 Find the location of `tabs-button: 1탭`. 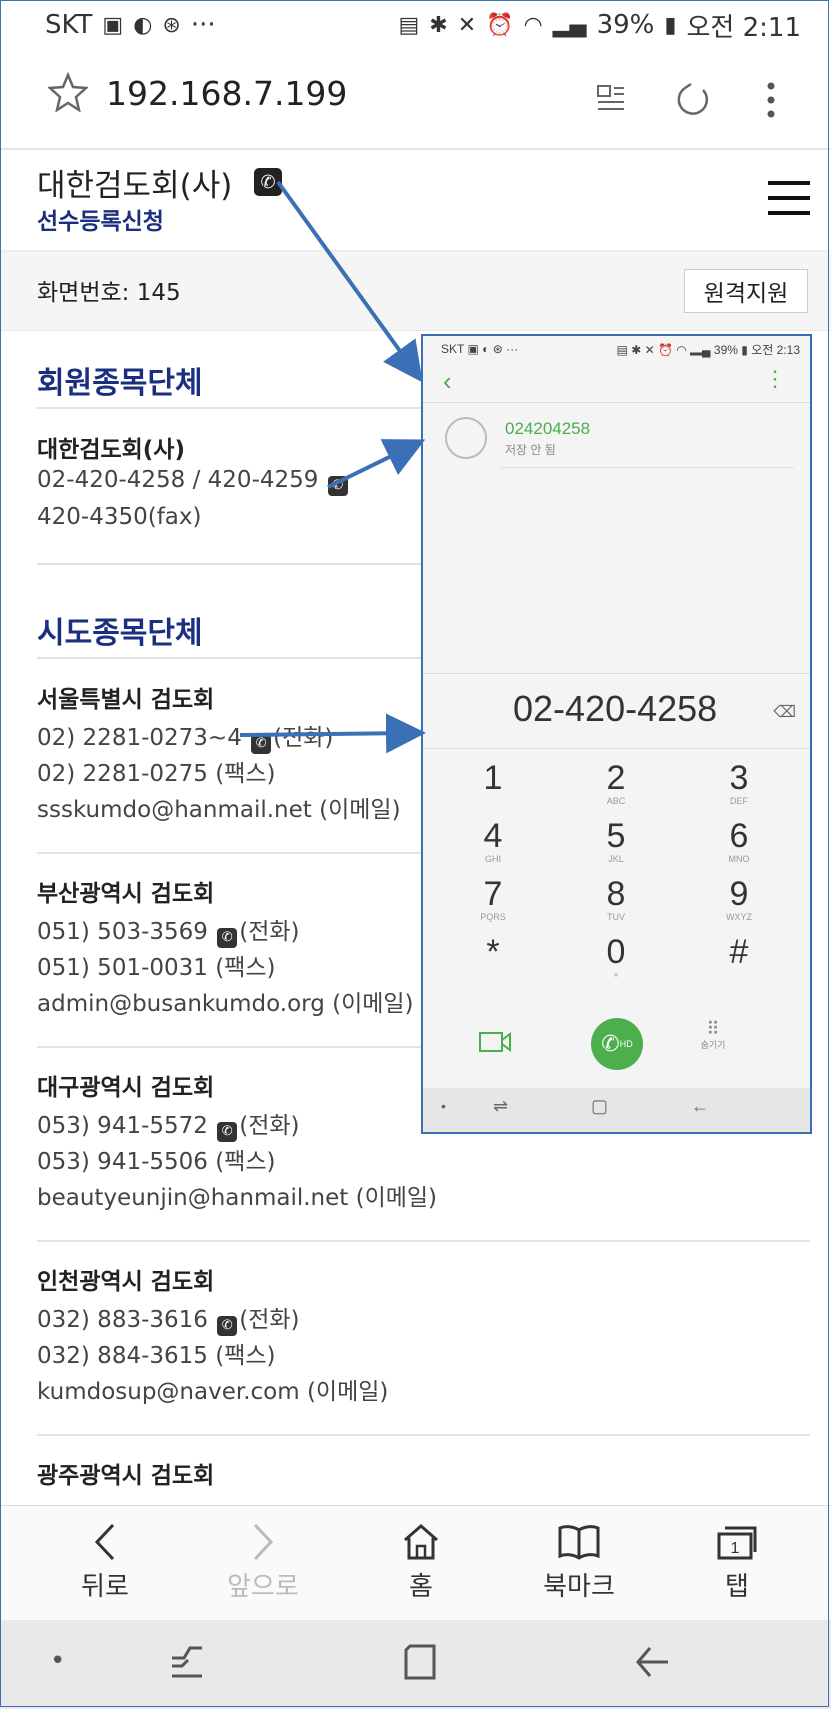

tabs-button: 1탭 is located at coordinates (737, 1560).